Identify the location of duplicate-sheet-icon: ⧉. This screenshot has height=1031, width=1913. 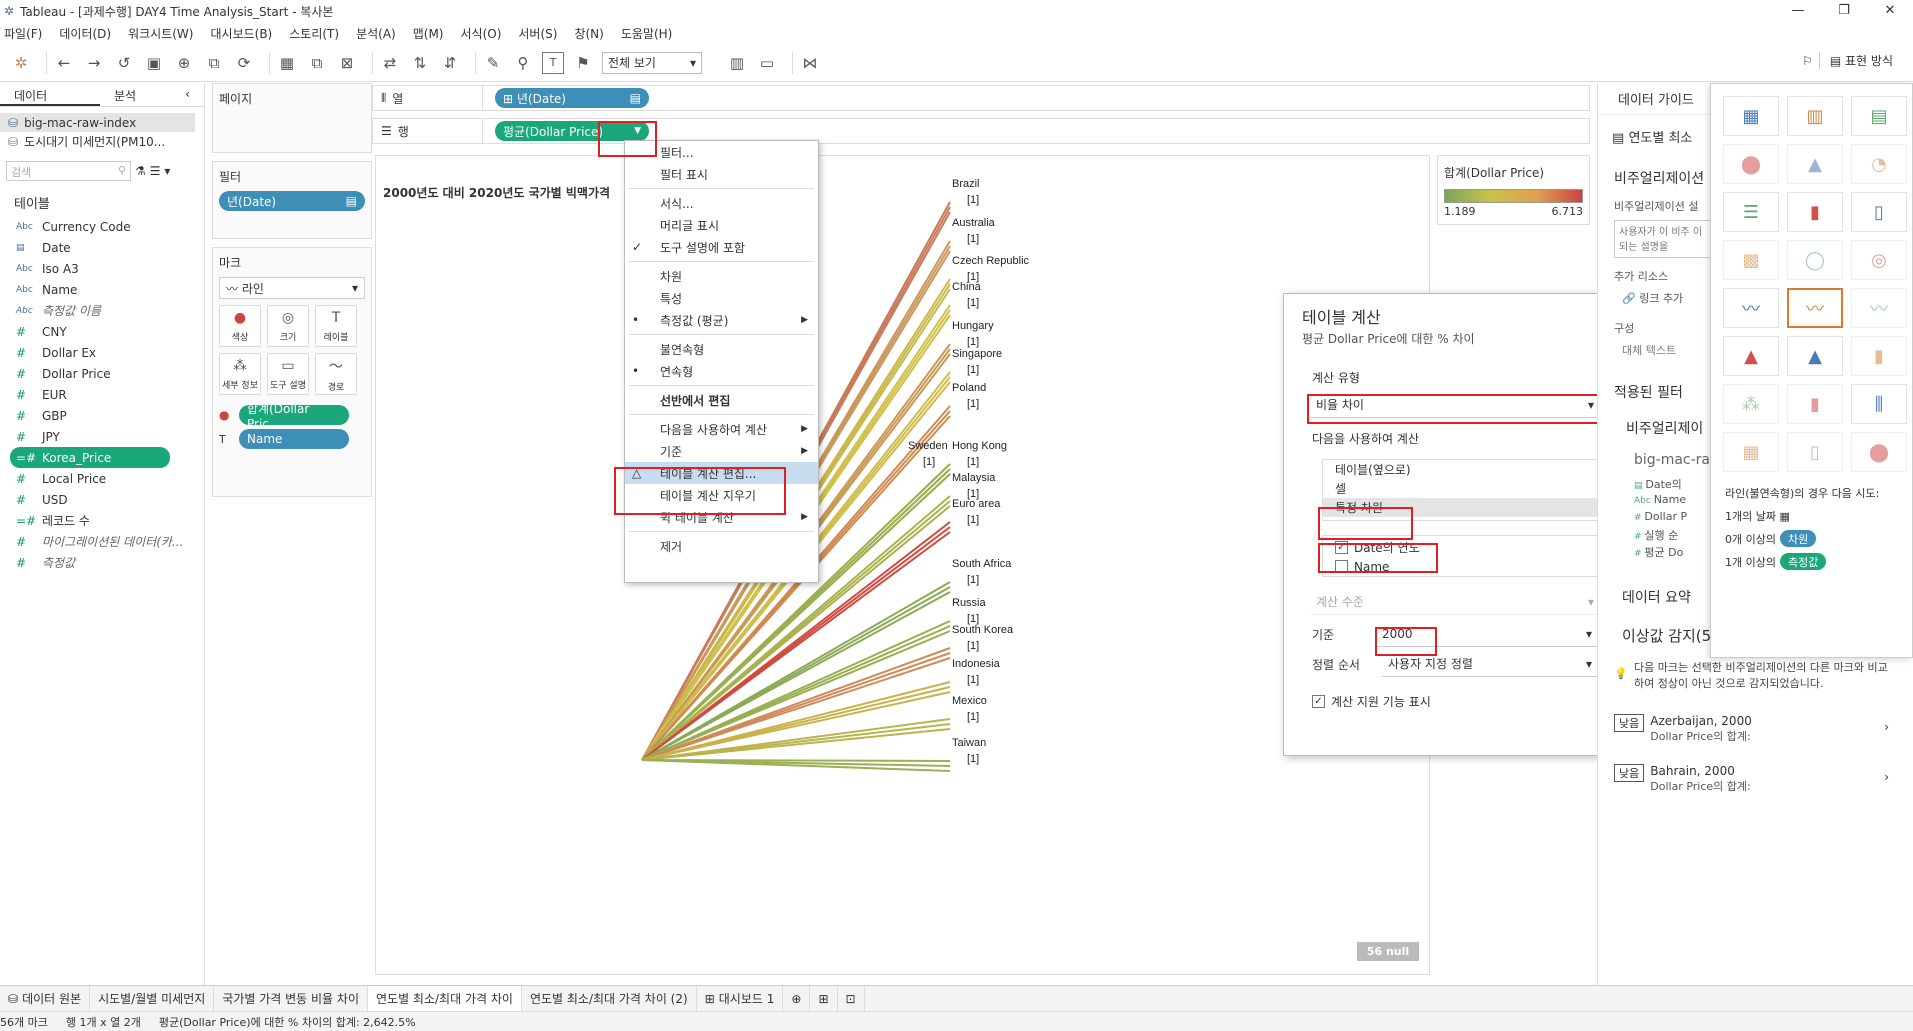
(317, 63).